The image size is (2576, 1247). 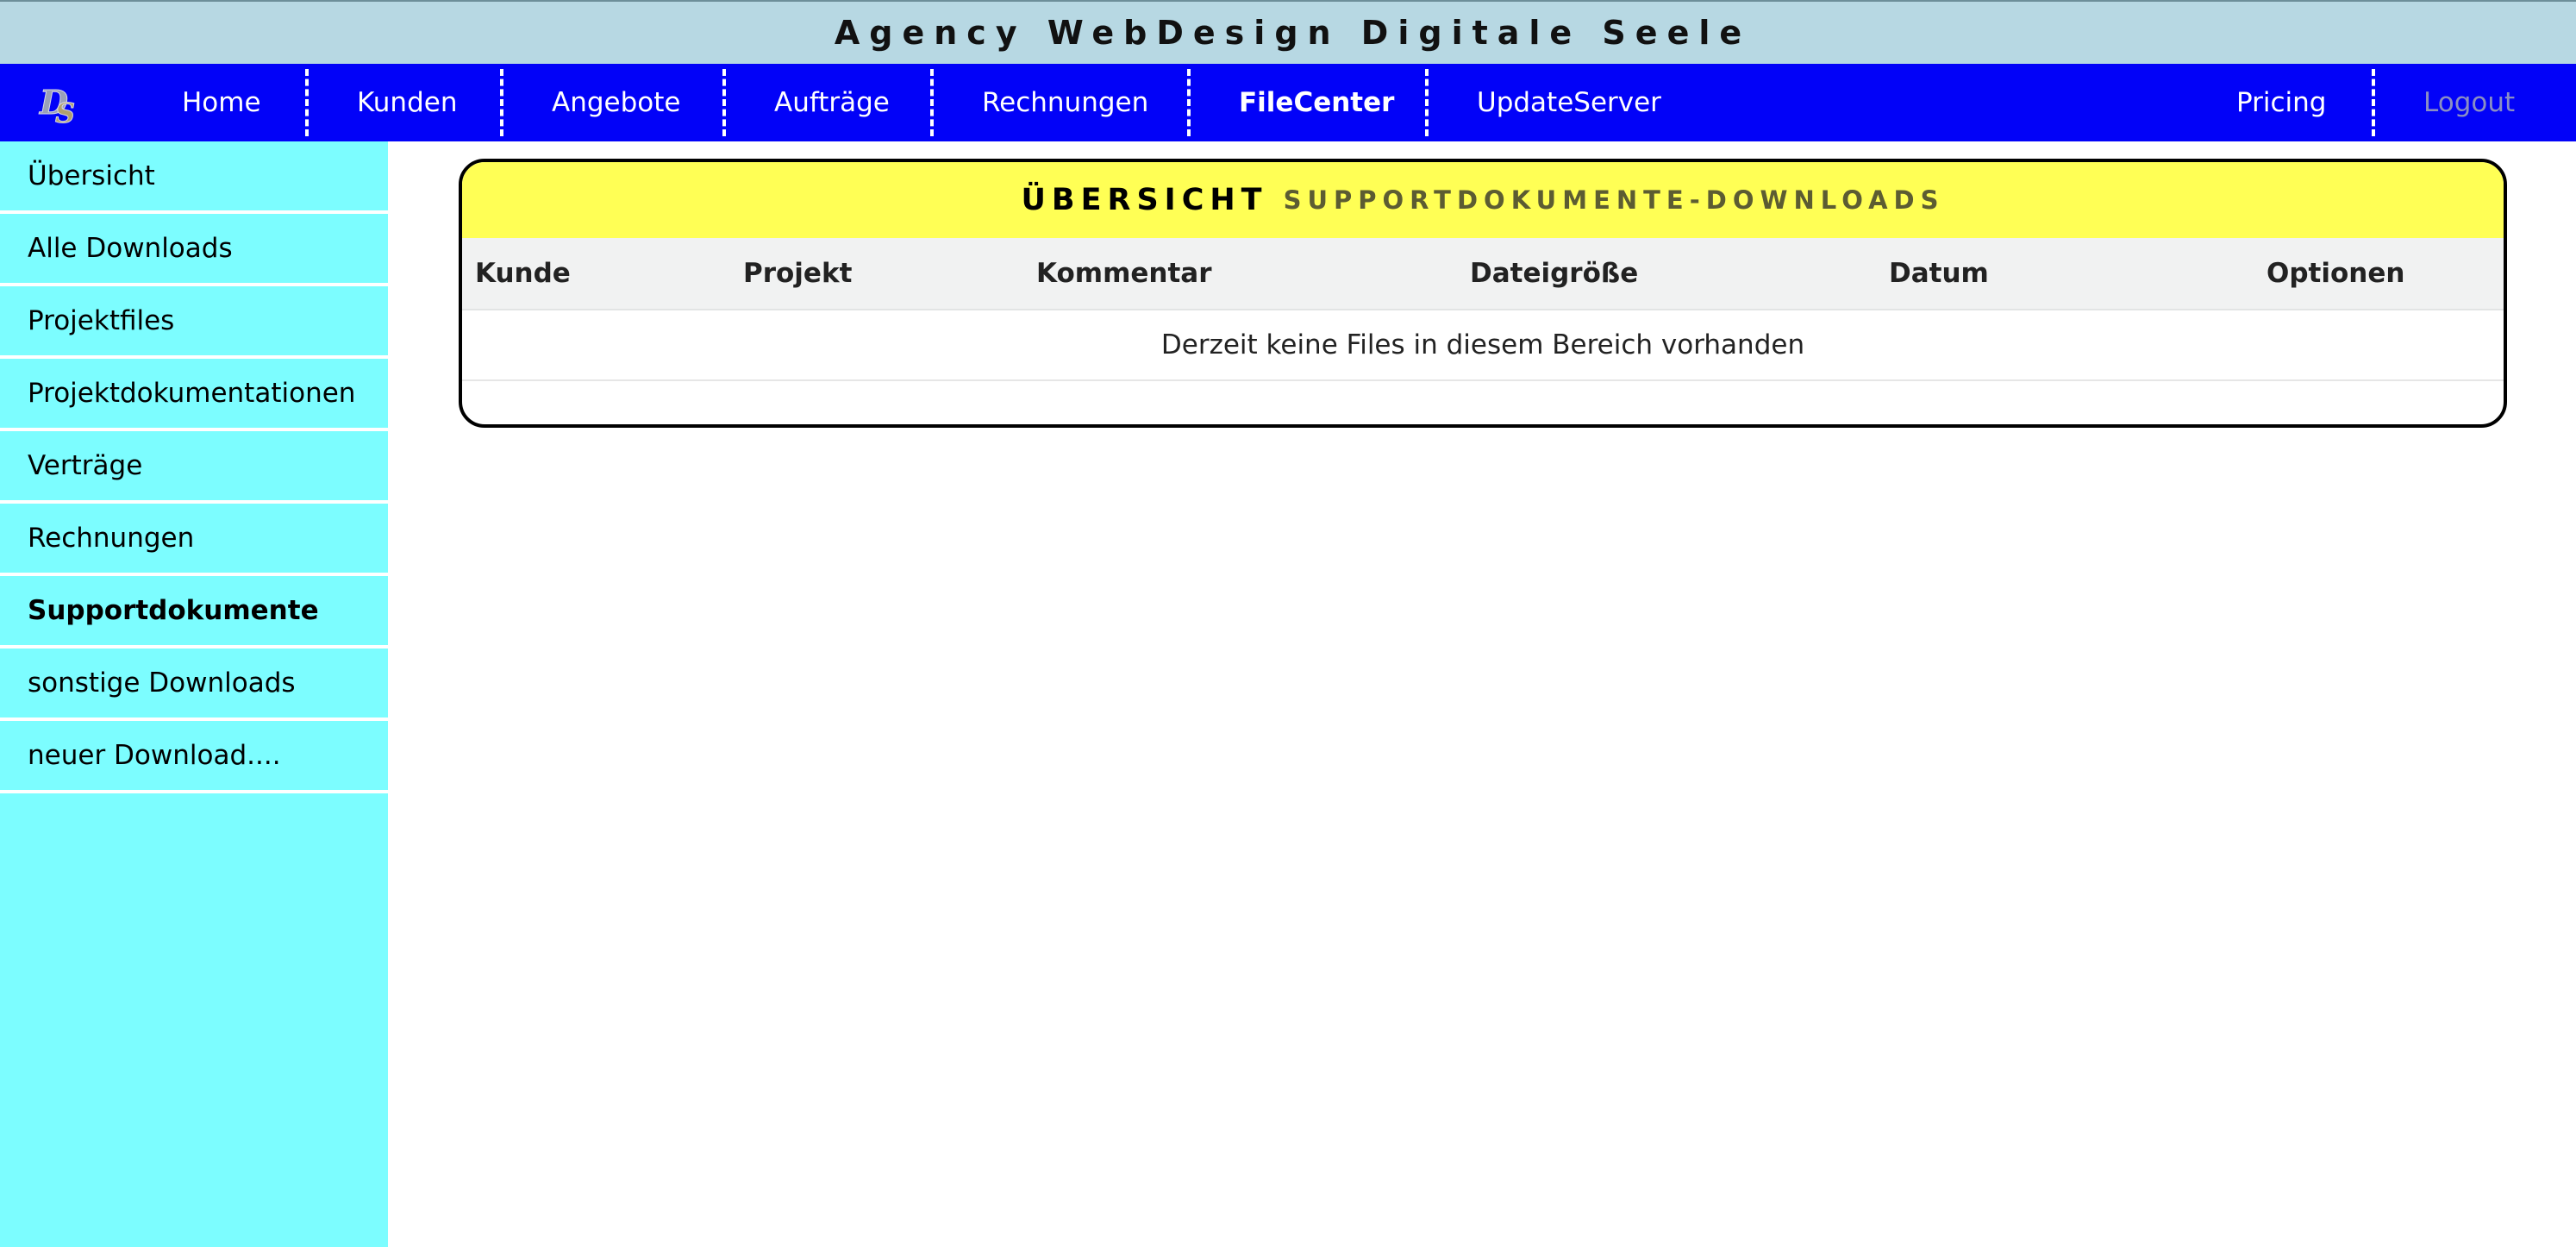 What do you see at coordinates (194, 177) in the screenshot?
I see `sidebar-item-uebersicht: Übersicht` at bounding box center [194, 177].